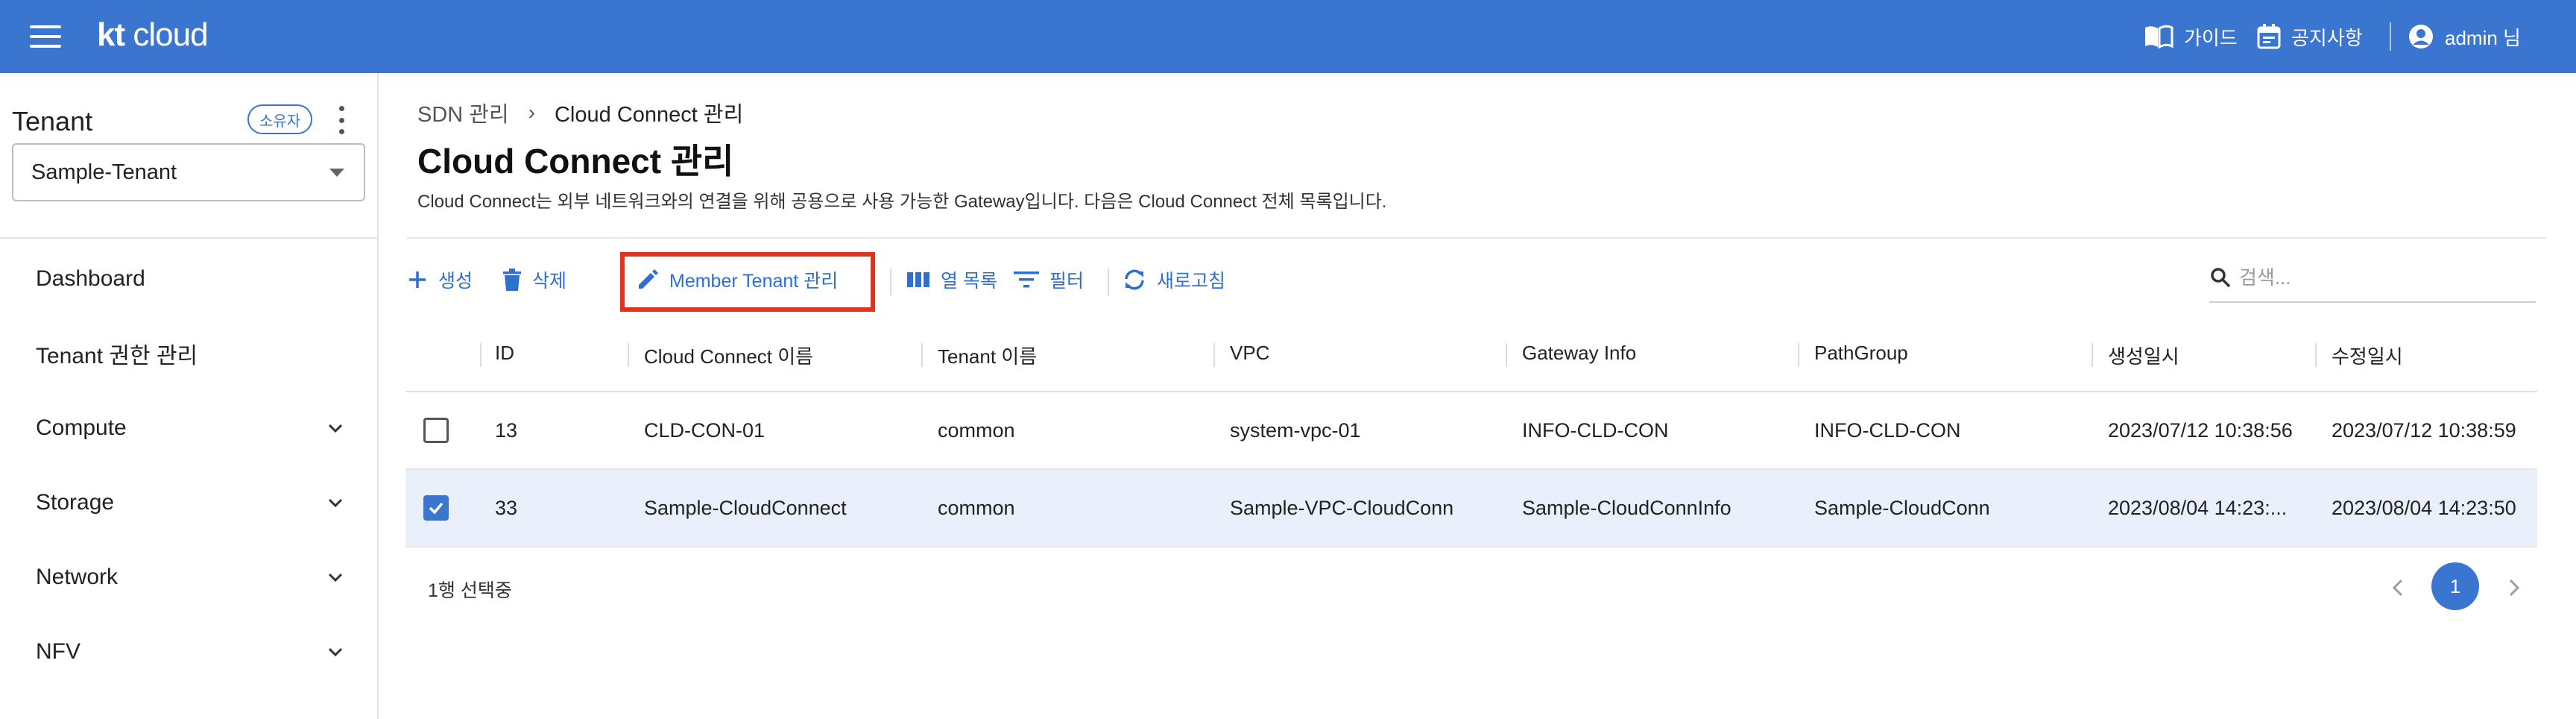  I want to click on cell-gateway-info: Sample-CloudConnInfo, so click(1626, 508).